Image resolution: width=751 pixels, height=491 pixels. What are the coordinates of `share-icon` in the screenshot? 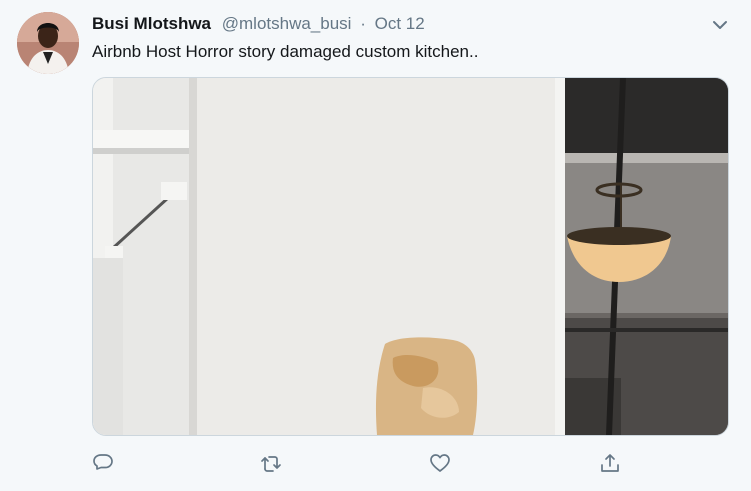 It's located at (612, 465).